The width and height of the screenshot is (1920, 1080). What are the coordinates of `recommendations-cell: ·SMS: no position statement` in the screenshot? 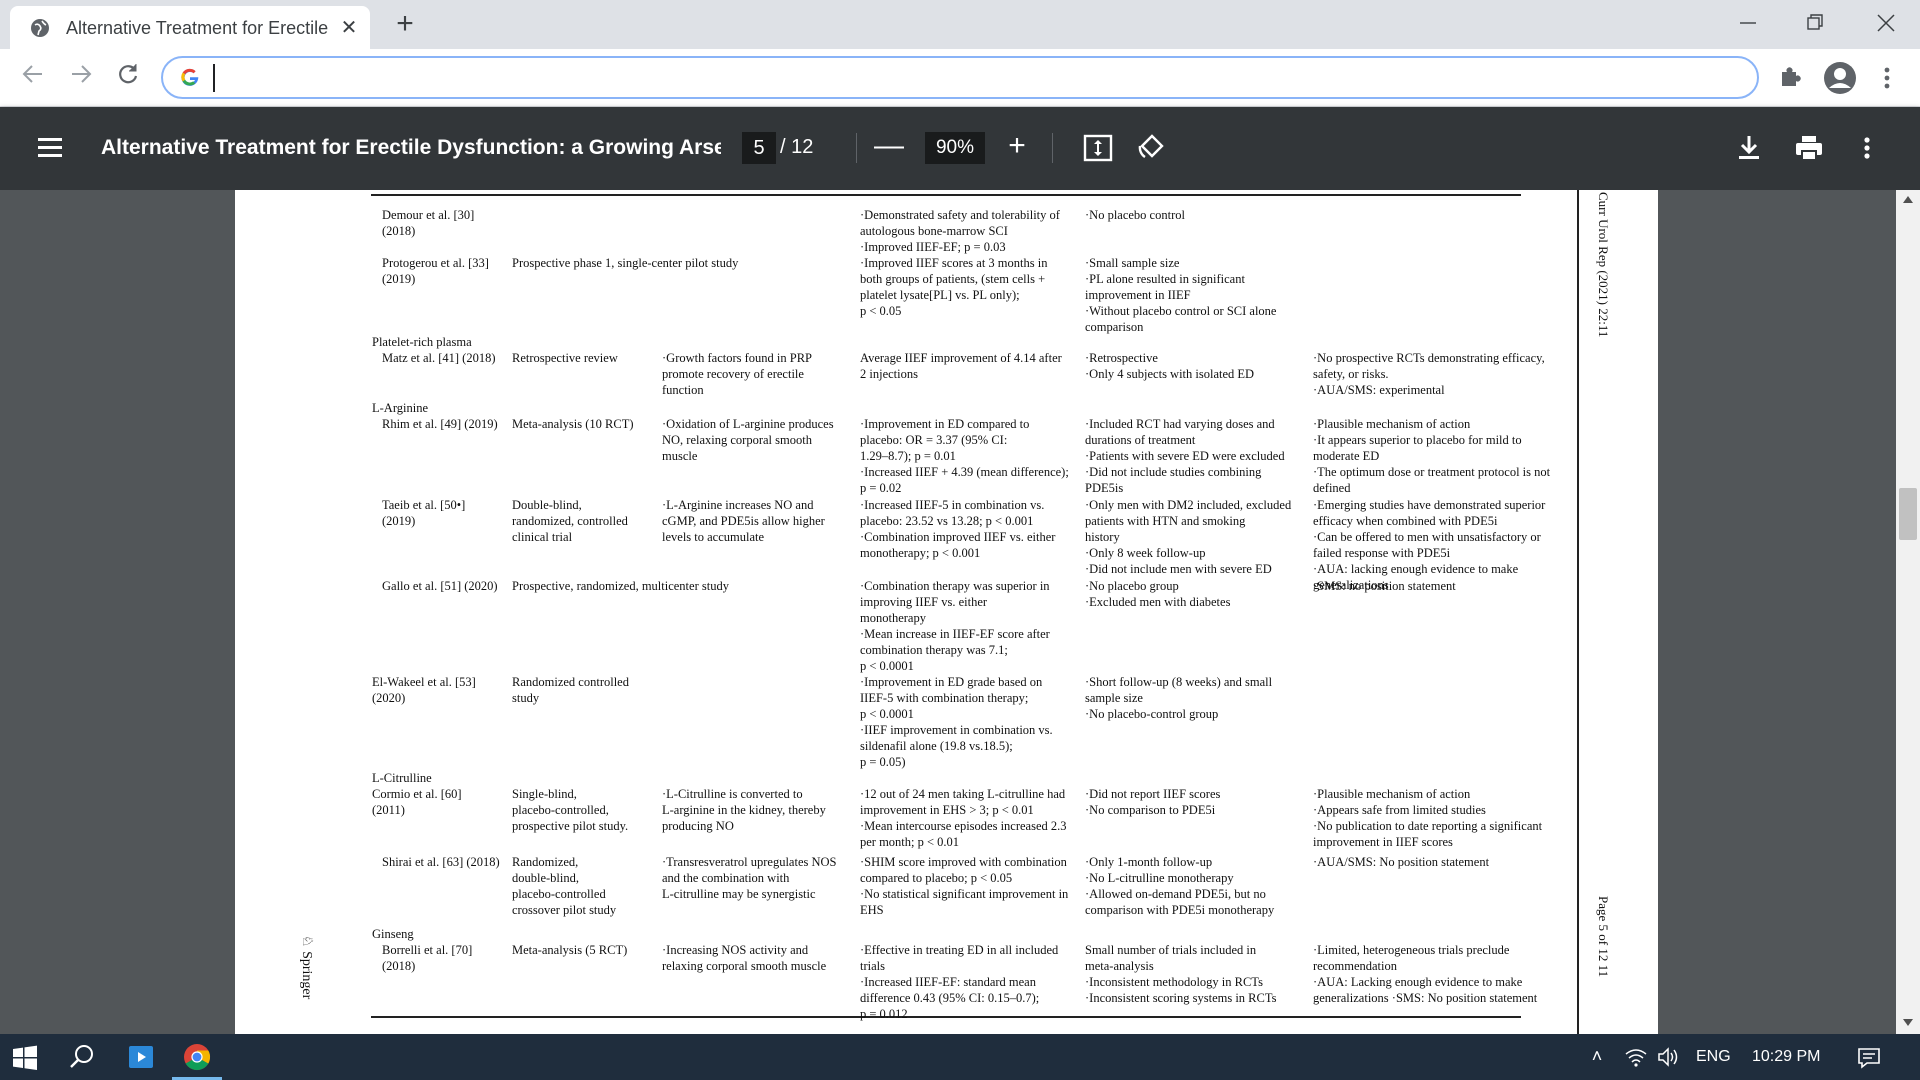 It's located at (1384, 586).